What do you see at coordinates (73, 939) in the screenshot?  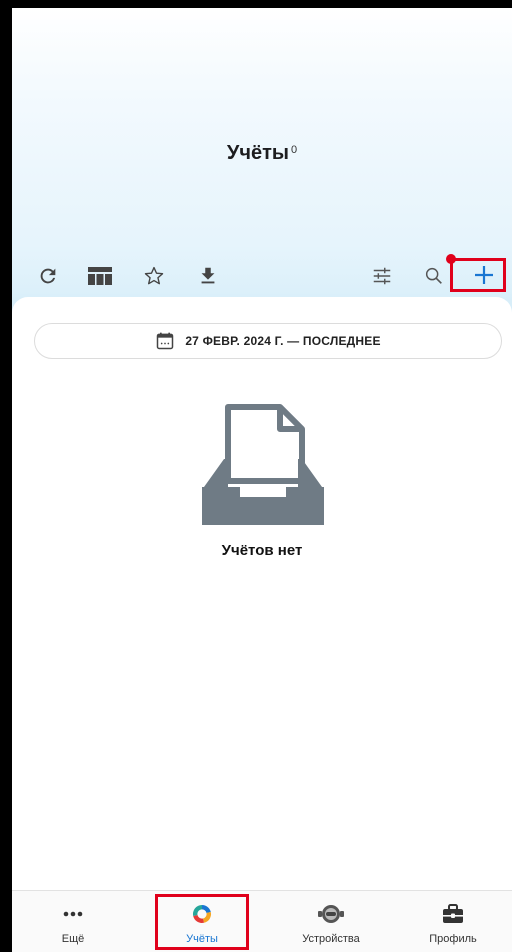 I see `nav-label-more: Ещё` at bounding box center [73, 939].